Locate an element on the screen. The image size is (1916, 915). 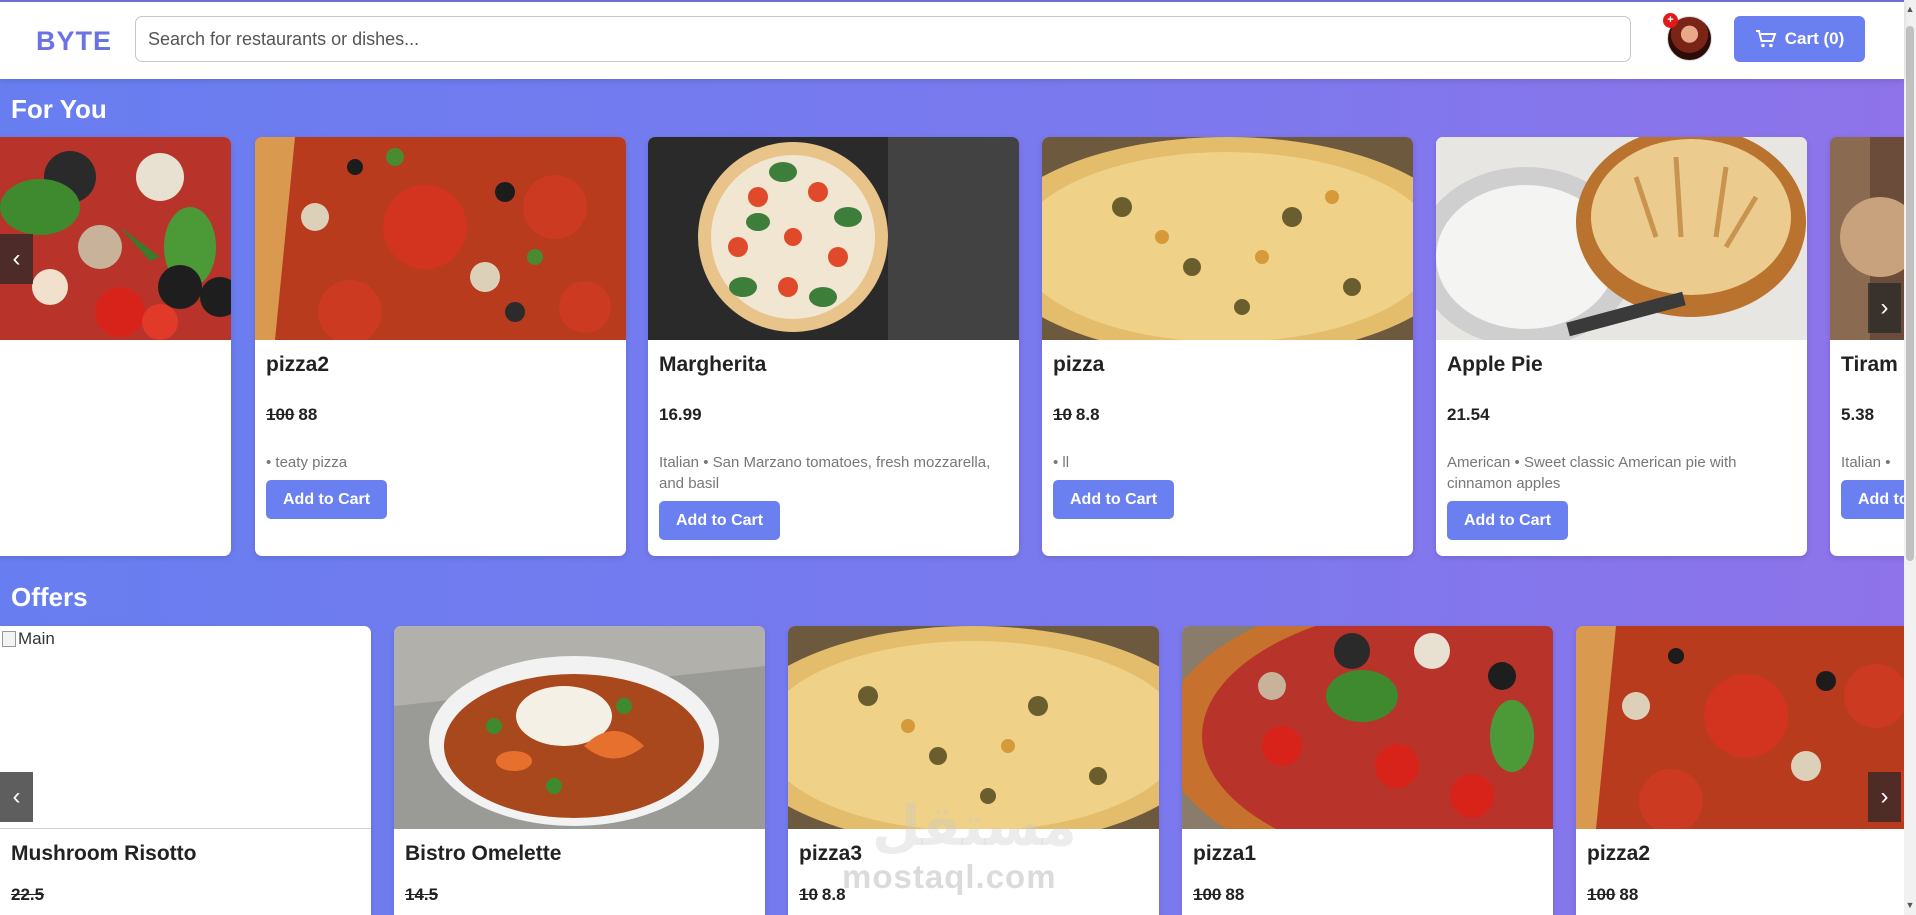
product-card: pizza 10 8.8 • ll Add to Cart is located at coordinates (1227, 346).